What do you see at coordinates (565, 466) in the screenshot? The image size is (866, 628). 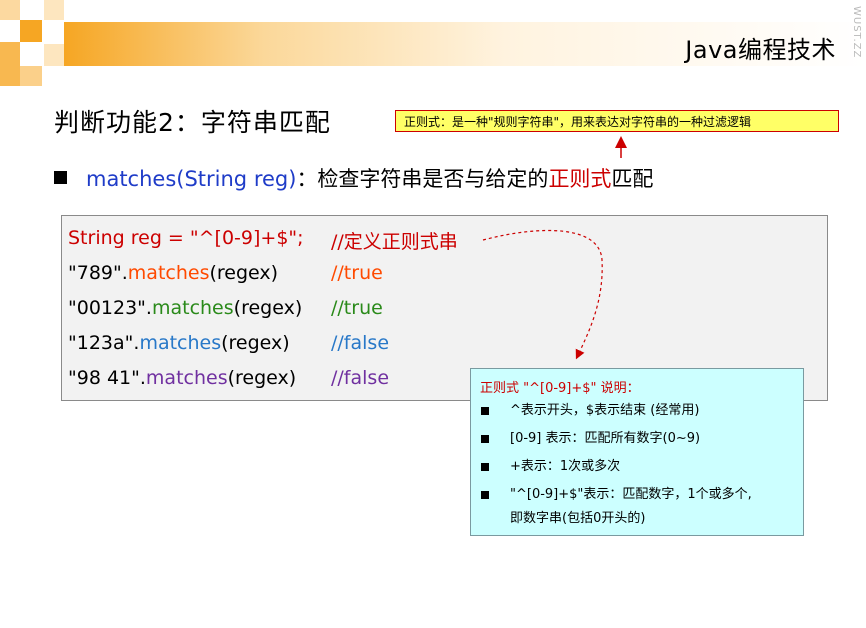 I see `explanation-item: +表示：1次或多次` at bounding box center [565, 466].